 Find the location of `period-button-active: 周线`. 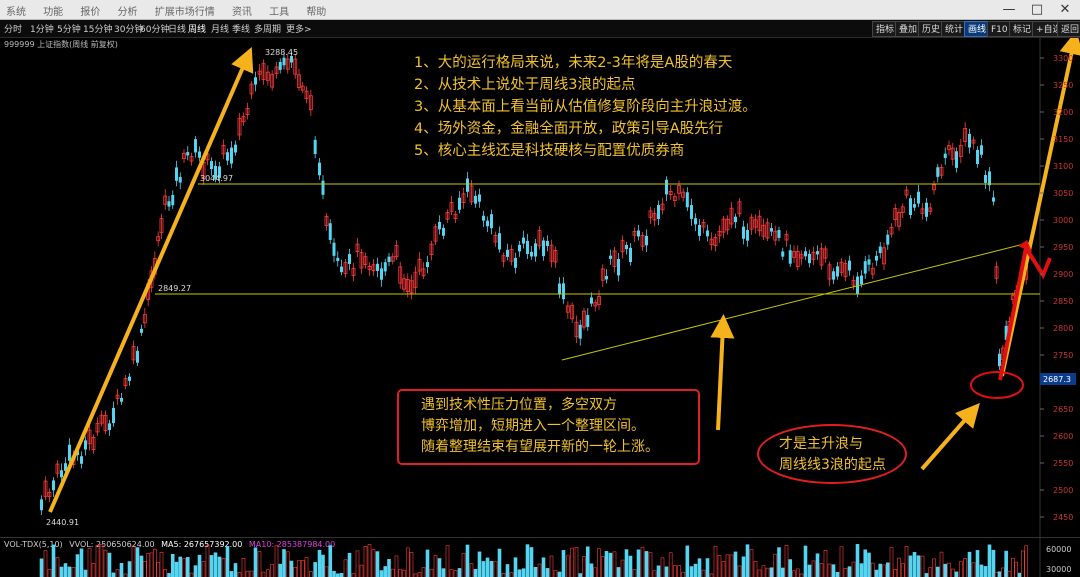

period-button-active: 周线 is located at coordinates (197, 28).